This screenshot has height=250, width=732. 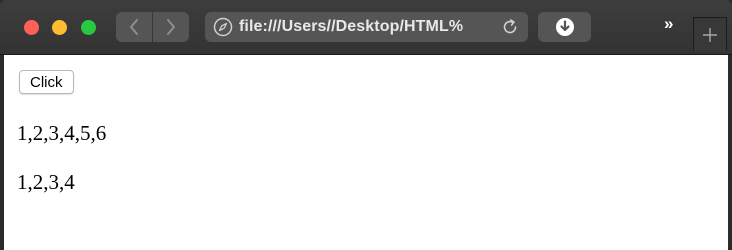 I want to click on plus-icon, so click(x=710, y=34).